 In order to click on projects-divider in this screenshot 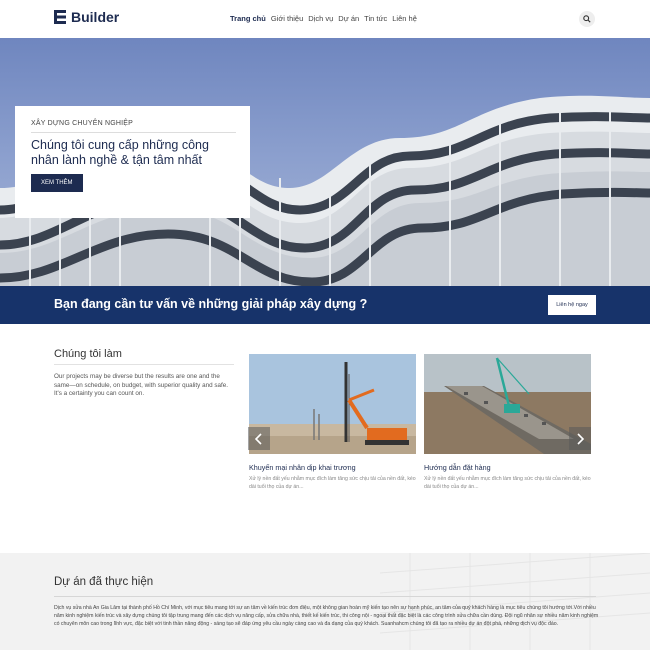, I will do `click(325, 596)`.